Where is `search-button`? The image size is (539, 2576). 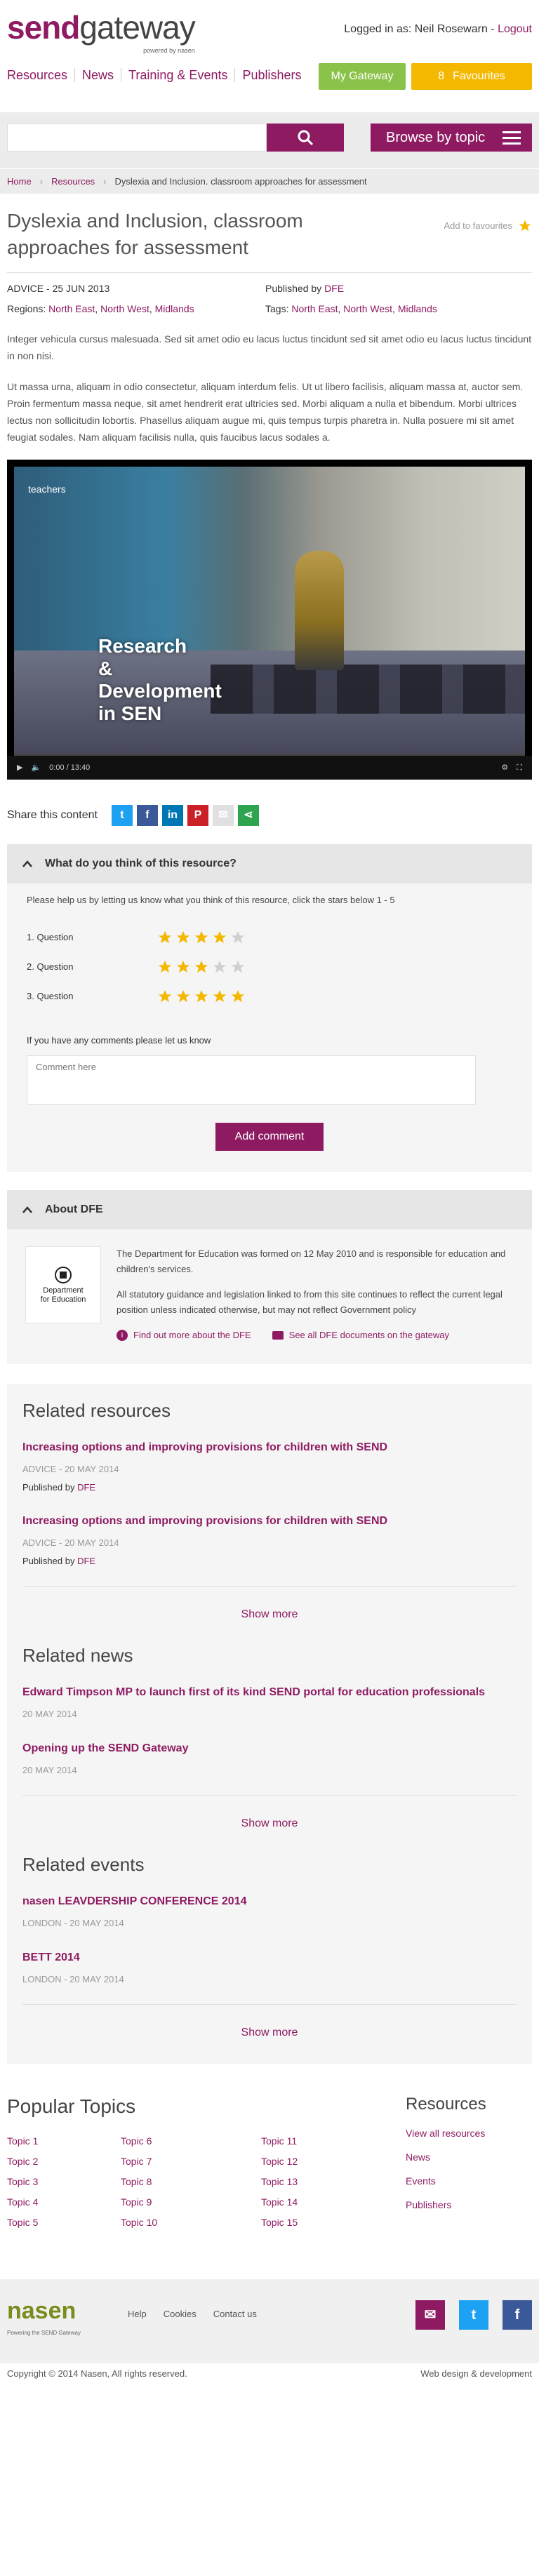 search-button is located at coordinates (305, 138).